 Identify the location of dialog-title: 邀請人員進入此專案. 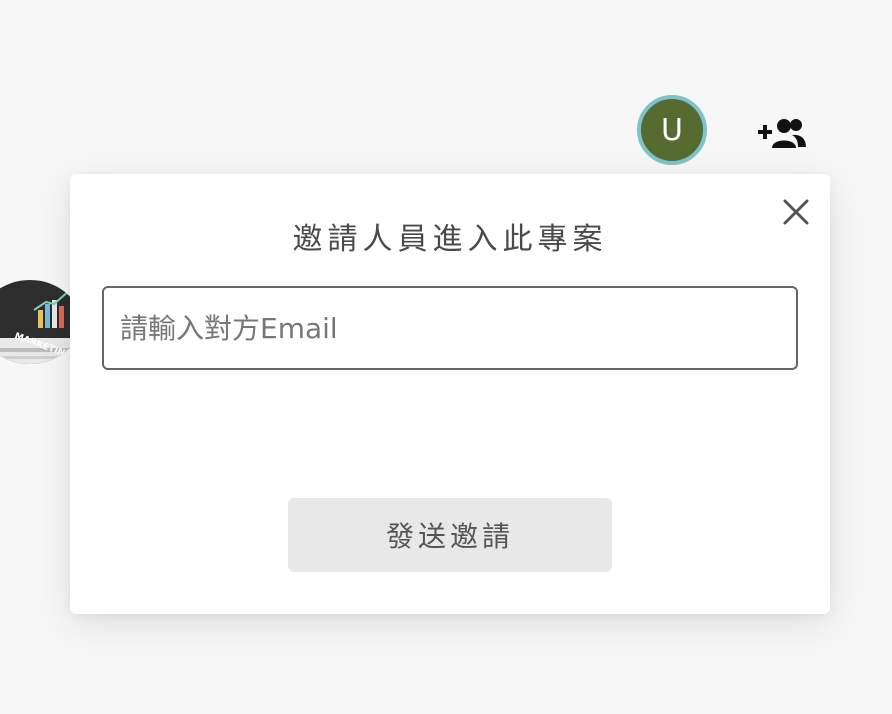
(450, 239).